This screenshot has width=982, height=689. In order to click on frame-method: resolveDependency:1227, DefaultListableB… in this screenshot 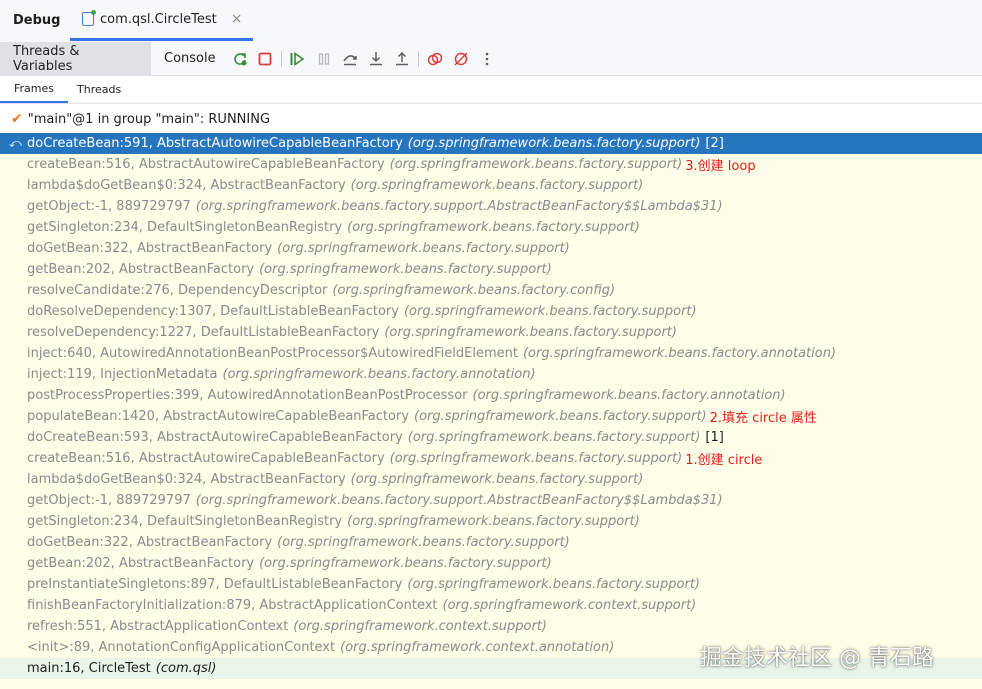, I will do `click(203, 332)`.